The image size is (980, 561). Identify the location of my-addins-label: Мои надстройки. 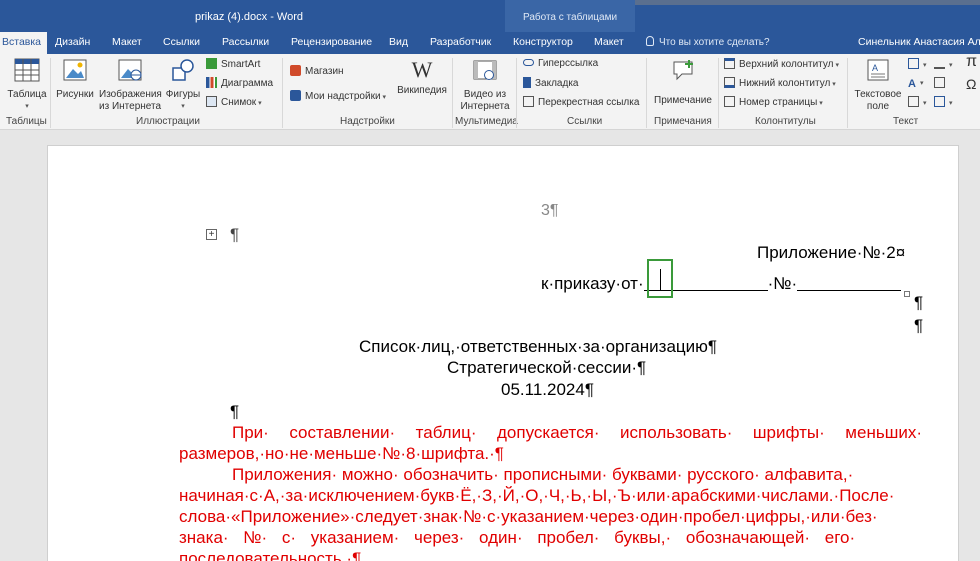
(343, 96).